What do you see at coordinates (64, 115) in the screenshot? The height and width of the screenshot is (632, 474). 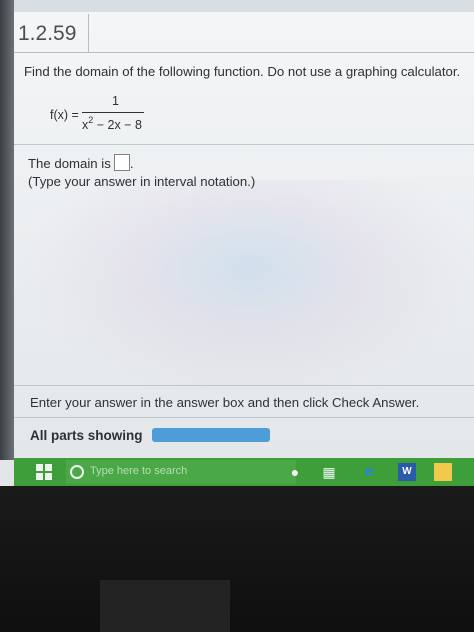 I see `function-label: f(x) =` at bounding box center [64, 115].